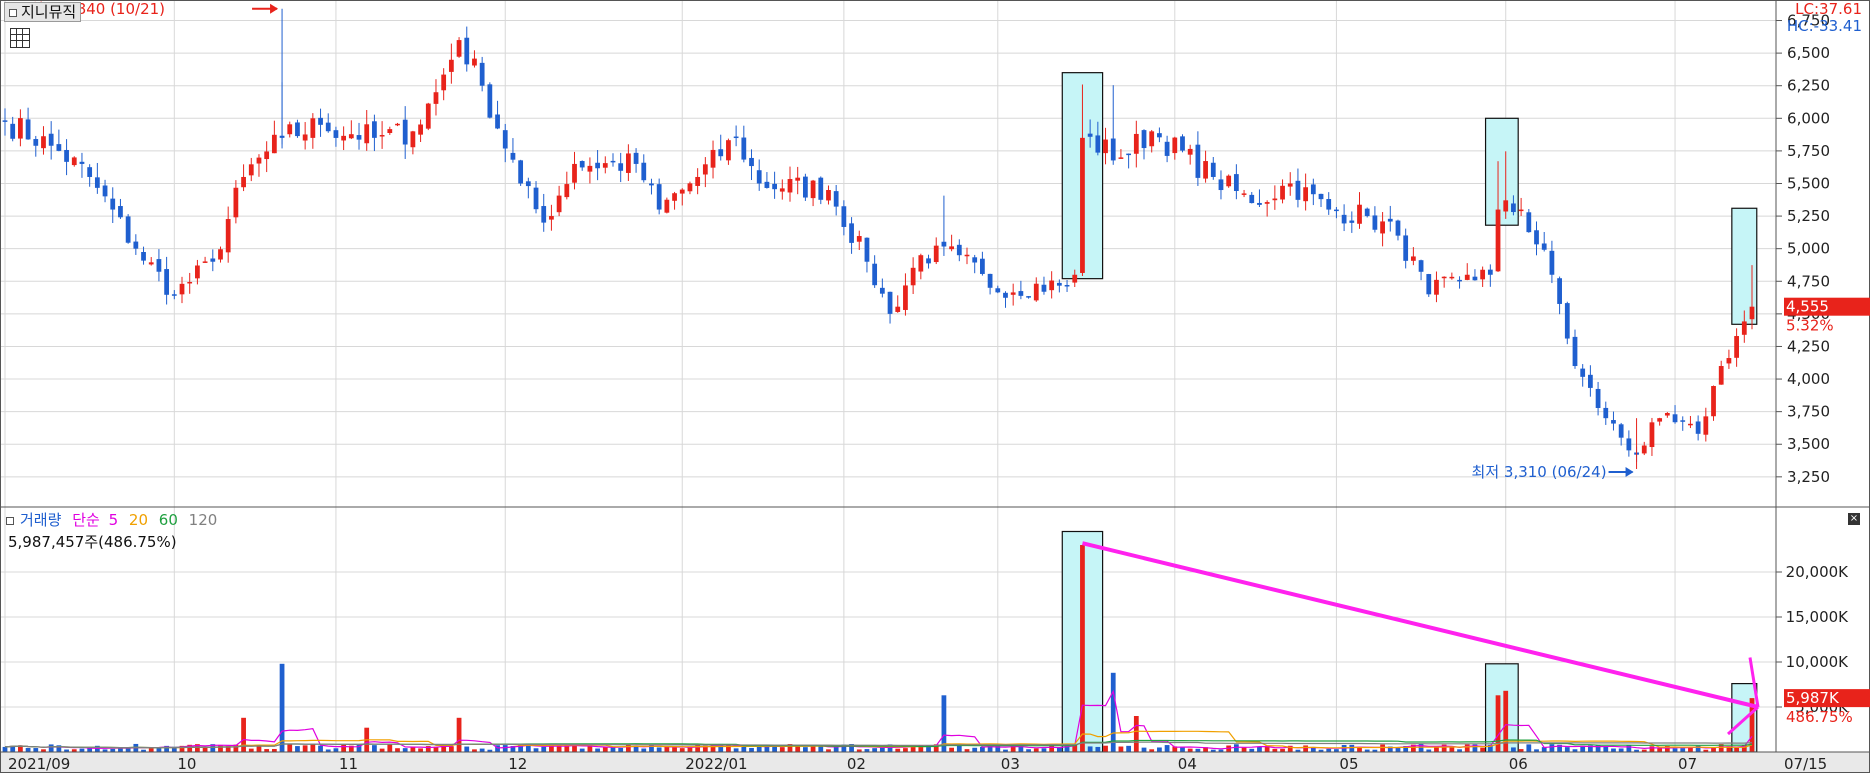  I want to click on volume-change-pct: 486.75%, so click(1819, 717).